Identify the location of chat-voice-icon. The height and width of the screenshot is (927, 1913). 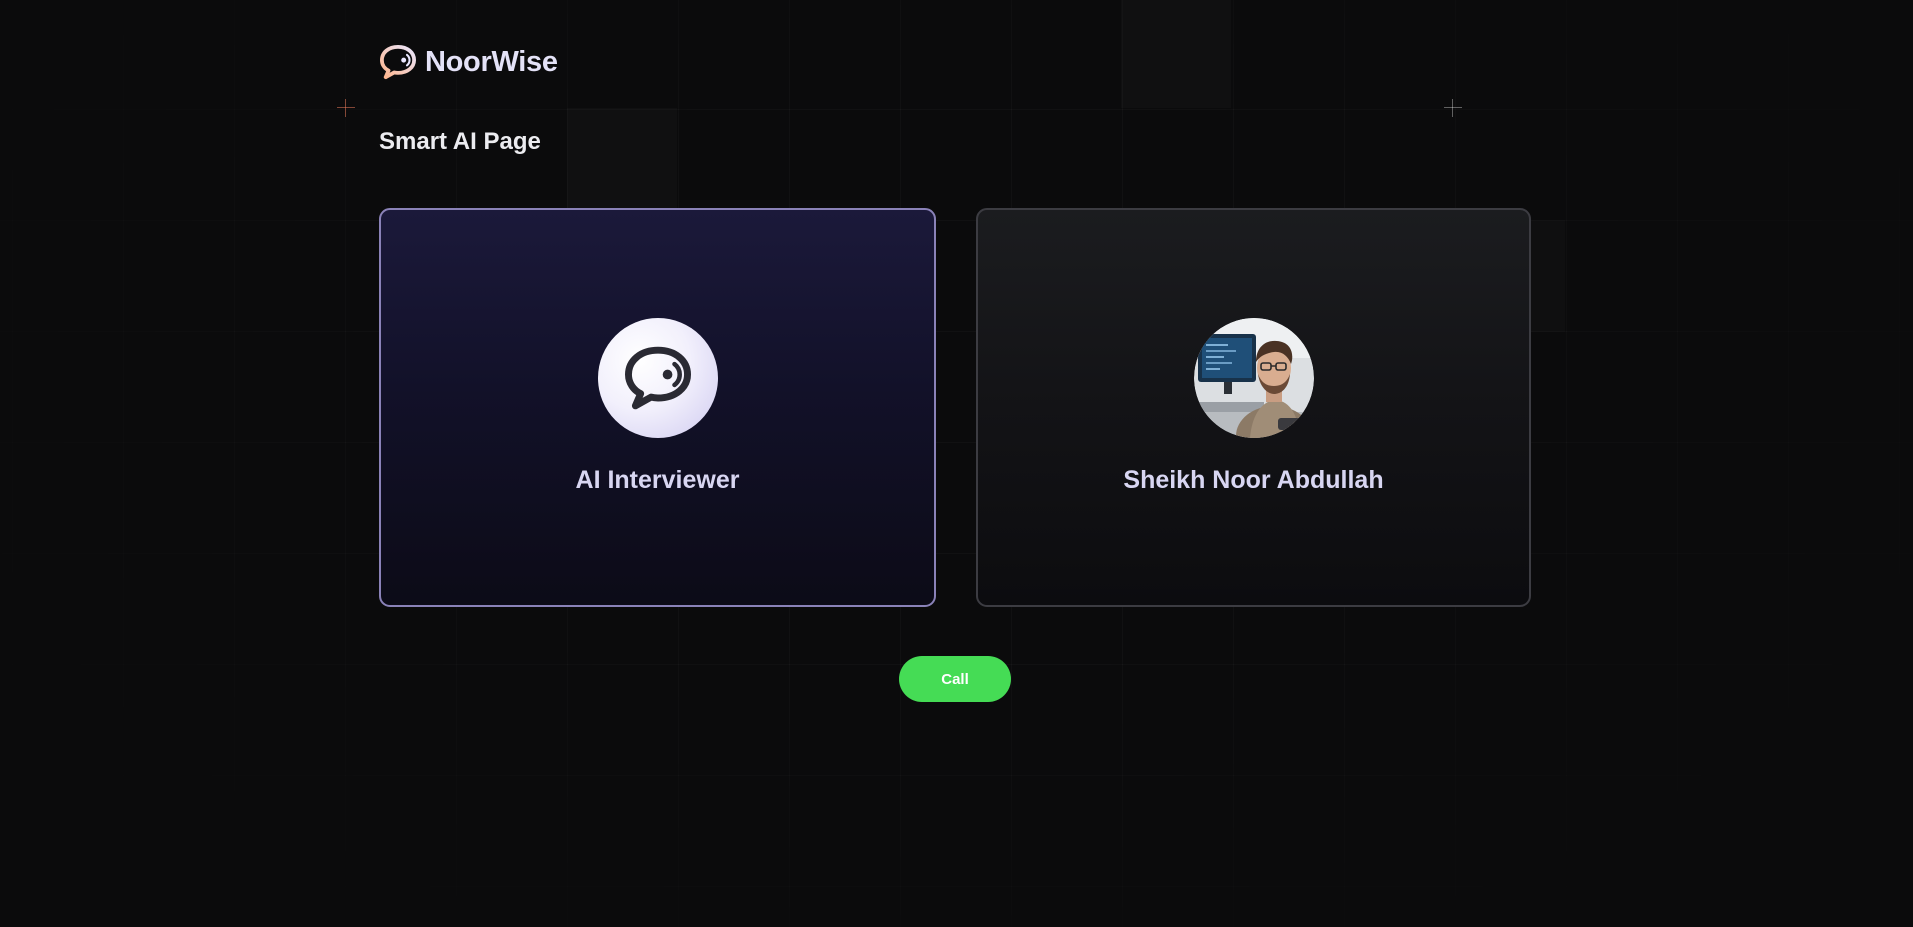
(657, 378).